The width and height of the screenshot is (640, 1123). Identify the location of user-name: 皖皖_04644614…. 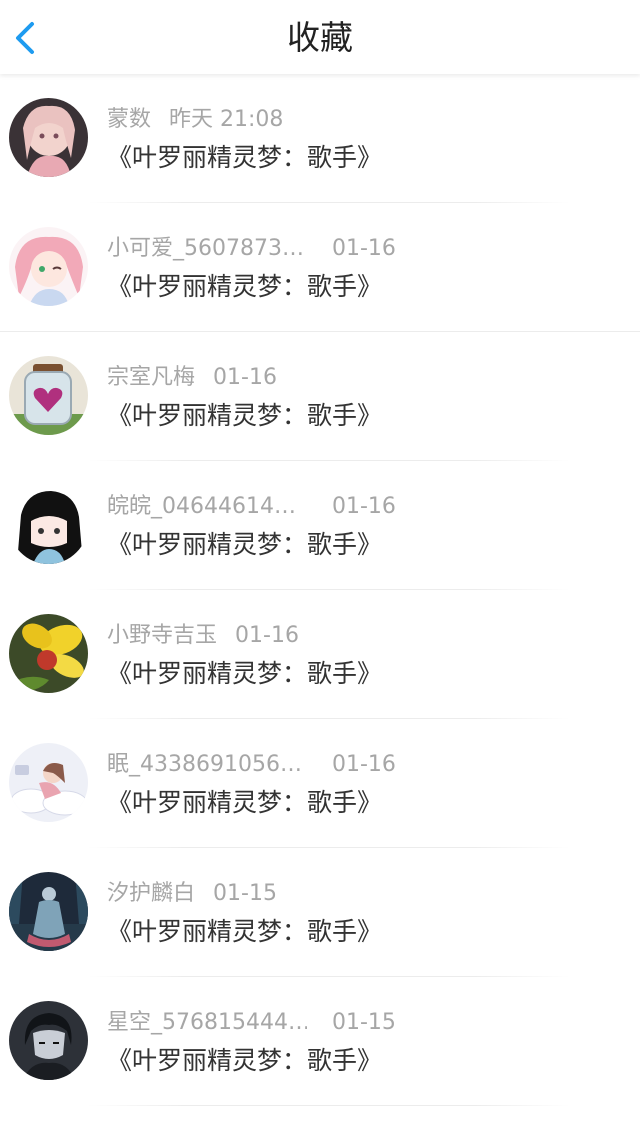
(207, 507).